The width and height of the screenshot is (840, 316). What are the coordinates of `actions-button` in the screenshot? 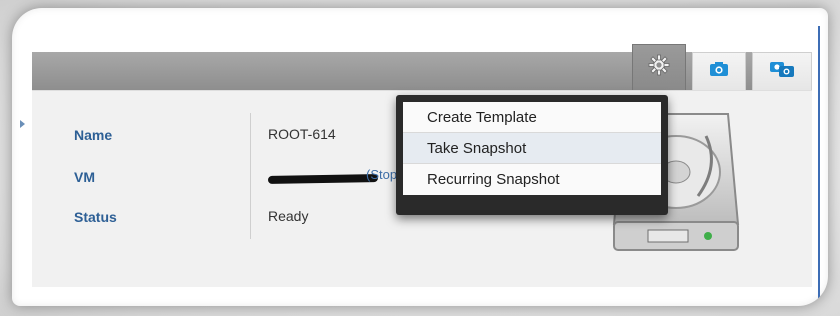 It's located at (659, 67).